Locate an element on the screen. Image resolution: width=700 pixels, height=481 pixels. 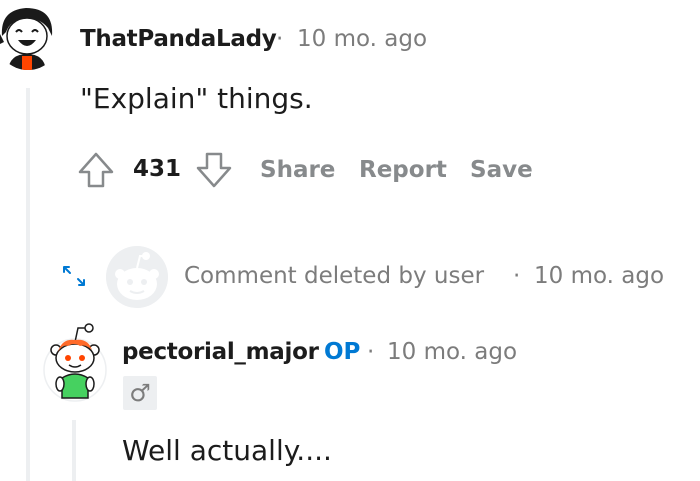
share-button: Share is located at coordinates (297, 170).